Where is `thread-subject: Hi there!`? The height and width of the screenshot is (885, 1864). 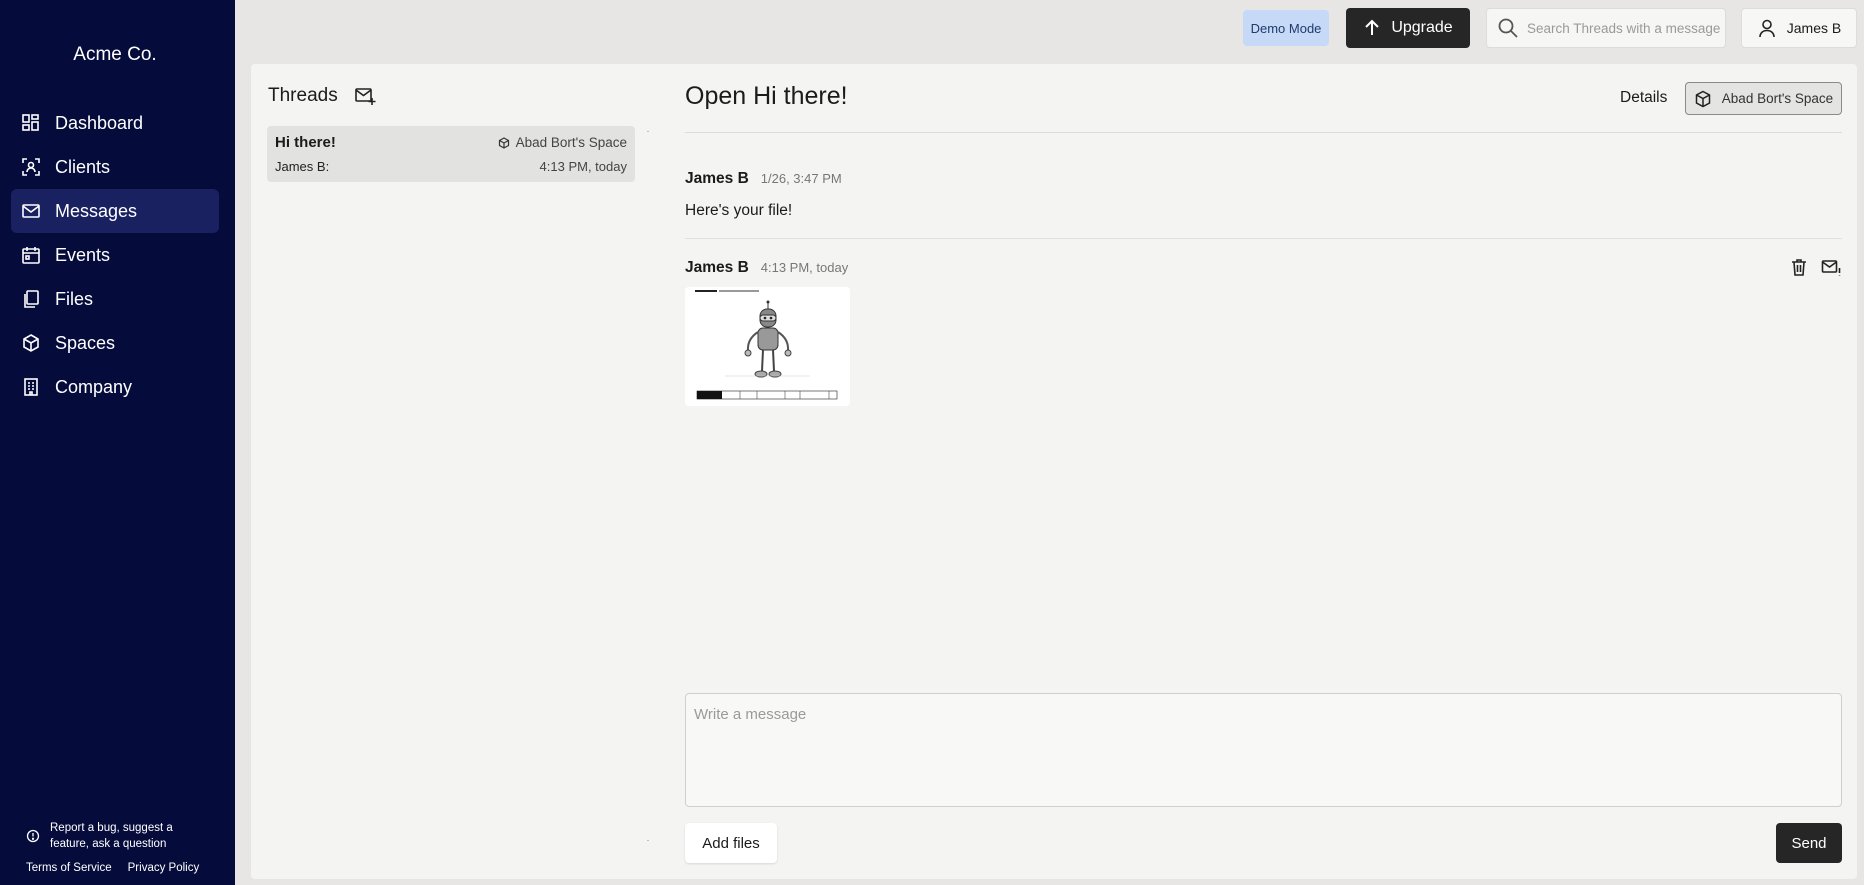
thread-subject: Hi there! is located at coordinates (305, 142).